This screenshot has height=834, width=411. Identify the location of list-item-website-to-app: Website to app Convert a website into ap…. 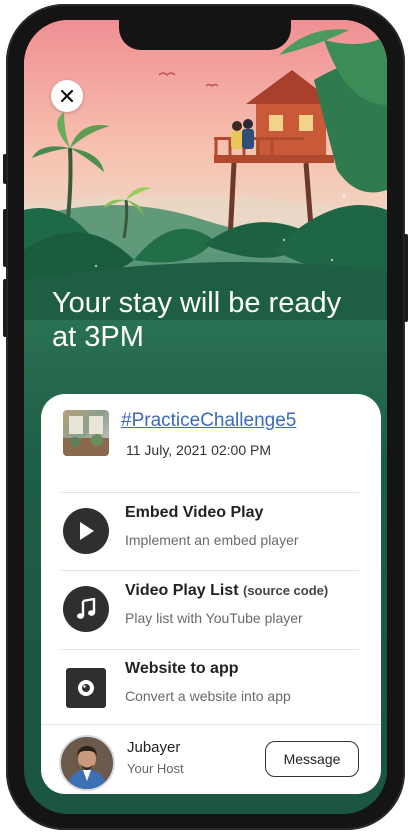
(212, 686).